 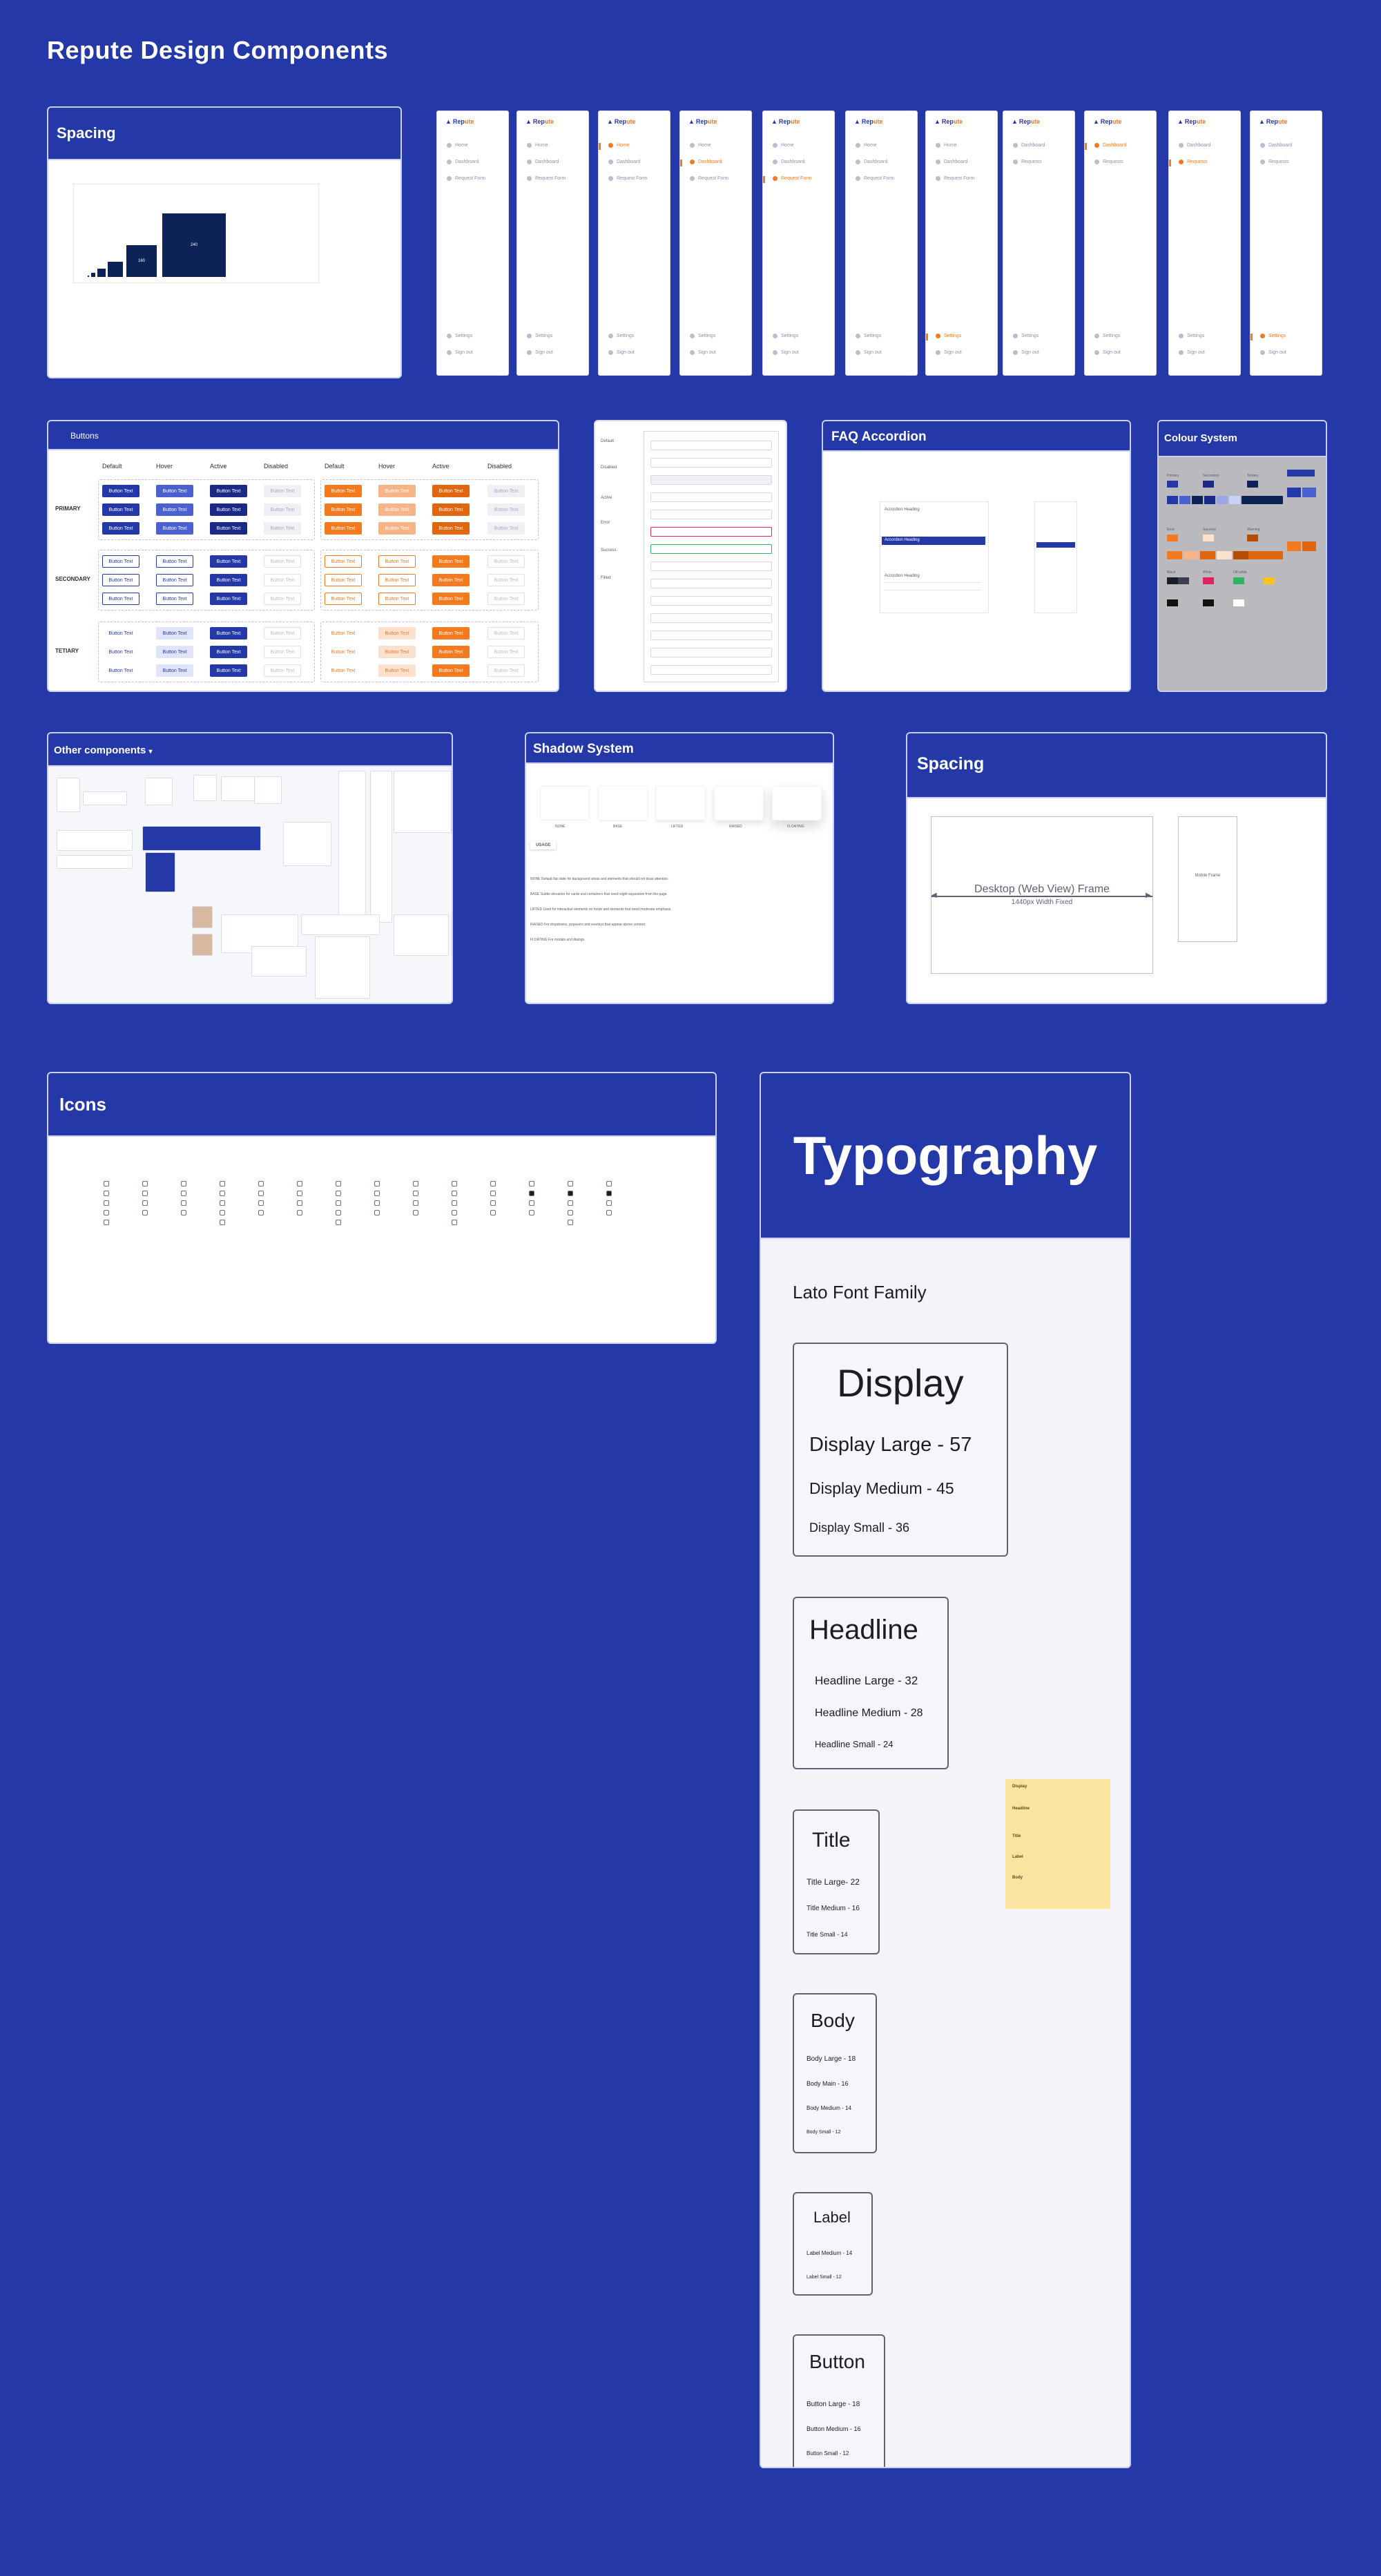 What do you see at coordinates (340, 924) in the screenshot?
I see `pagination-sample` at bounding box center [340, 924].